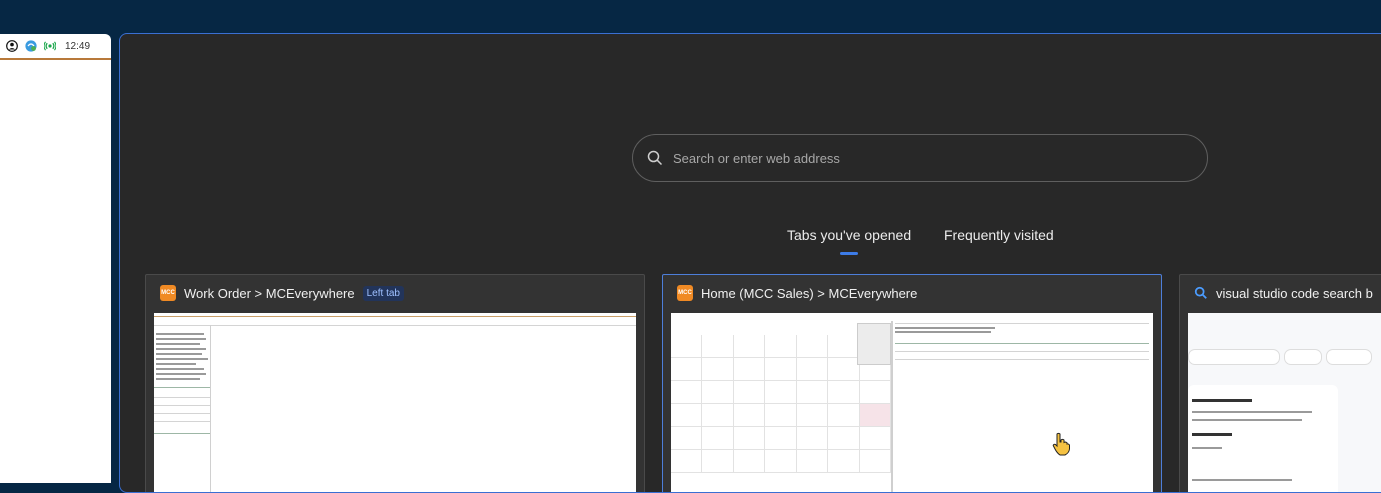  What do you see at coordinates (1294, 293) in the screenshot?
I see `card-title: visual studio code search b` at bounding box center [1294, 293].